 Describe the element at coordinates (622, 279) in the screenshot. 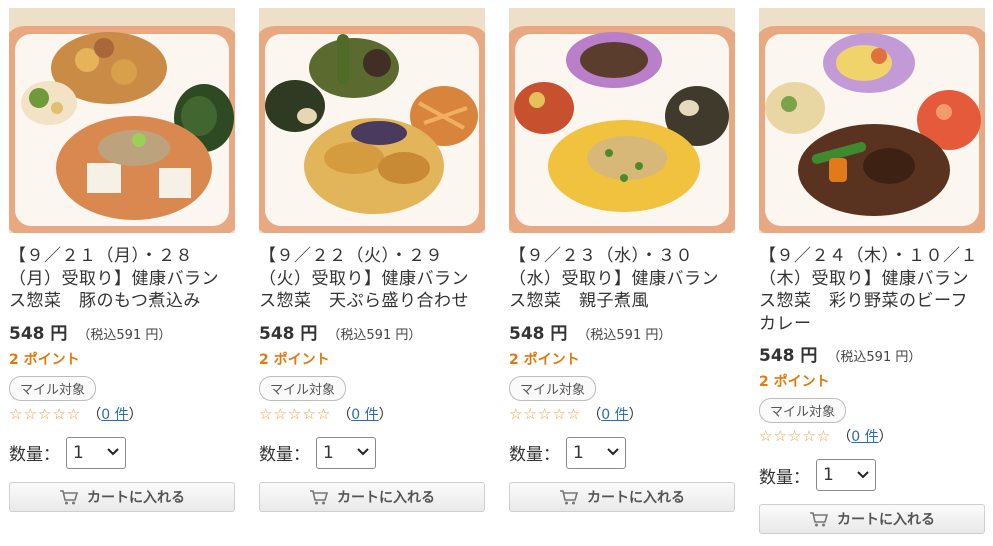

I see `product-title: 【９／２３（水）・３０（水）受取り】健康バランス惣菜 親子煮風` at that location.